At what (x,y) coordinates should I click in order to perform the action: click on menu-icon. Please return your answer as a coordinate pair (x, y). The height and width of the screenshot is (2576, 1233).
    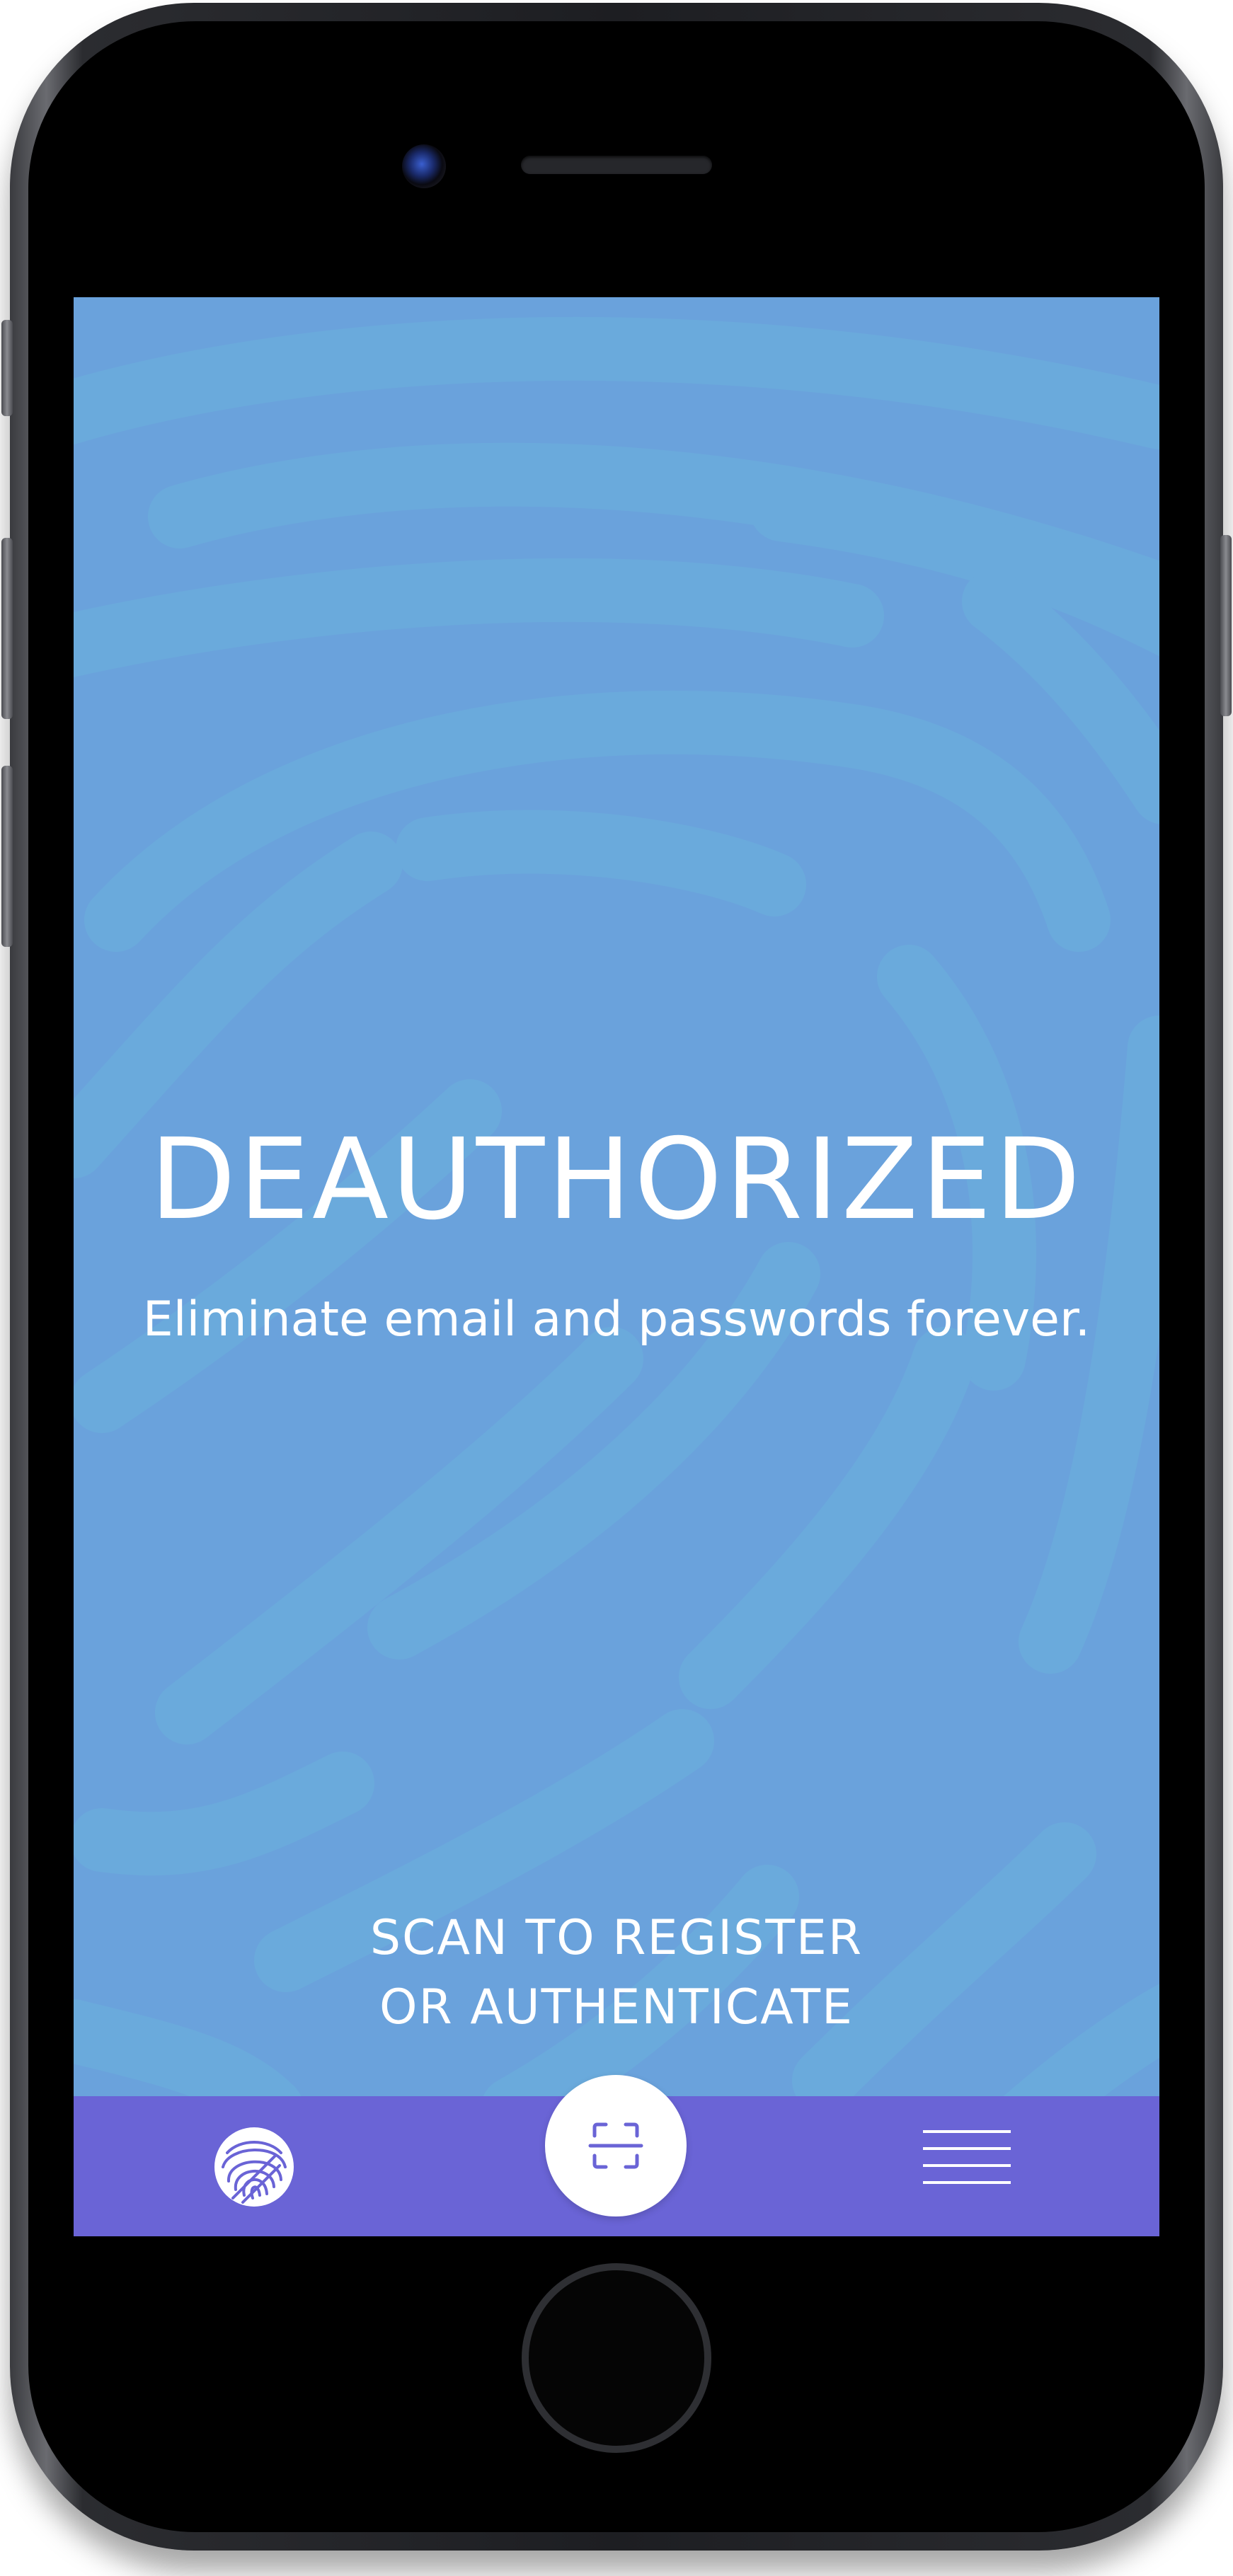
    Looking at the image, I should click on (967, 2157).